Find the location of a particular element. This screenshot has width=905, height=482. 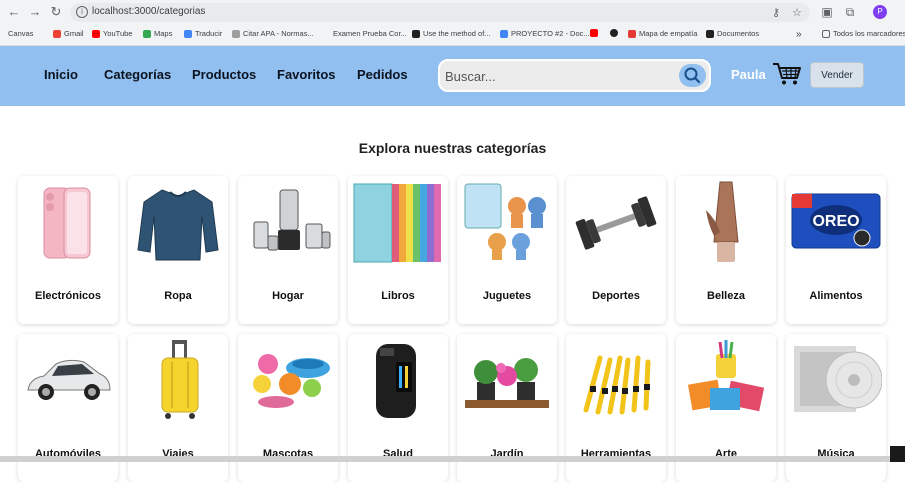

folder-icon is located at coordinates (826, 33).